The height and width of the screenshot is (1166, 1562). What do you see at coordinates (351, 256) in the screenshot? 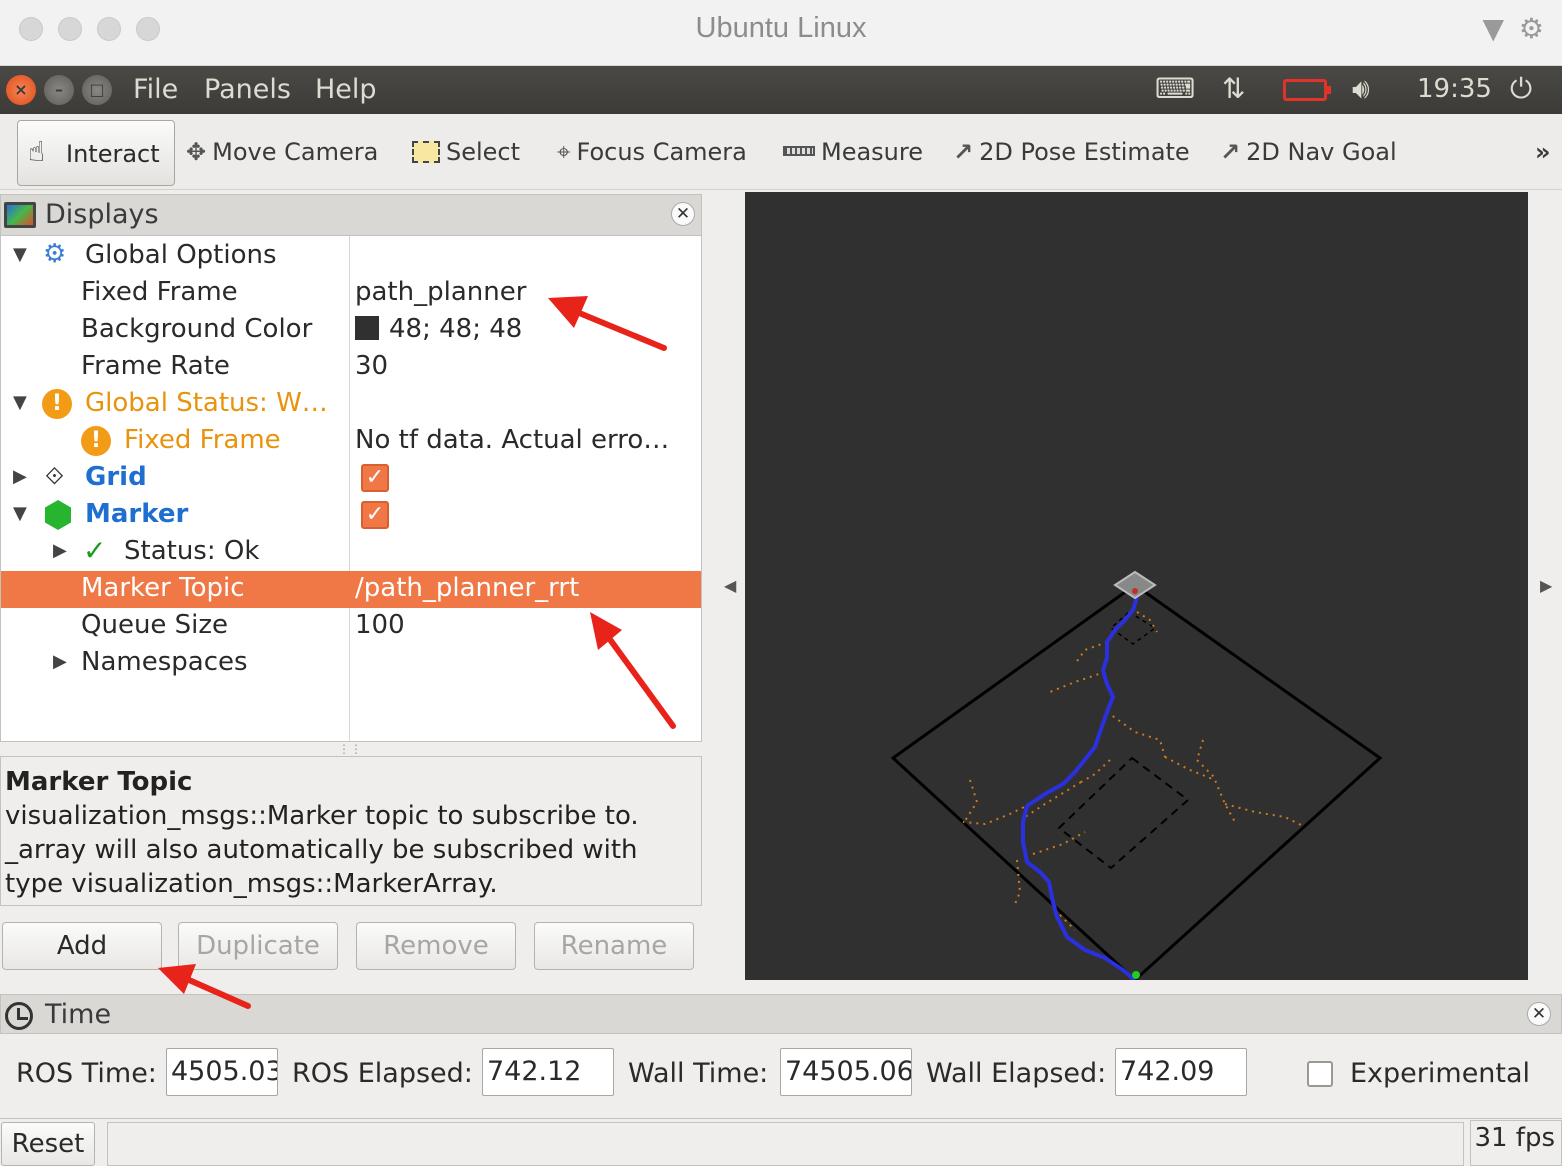
I see `tree-row-global-options: ▼ ⚙ Global Options` at bounding box center [351, 256].